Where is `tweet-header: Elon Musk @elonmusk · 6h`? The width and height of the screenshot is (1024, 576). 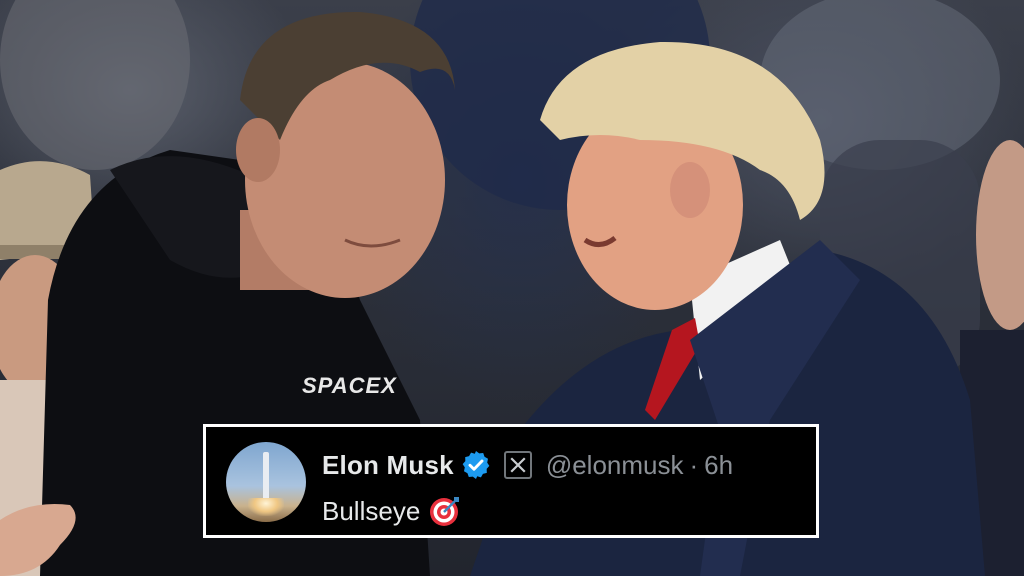 tweet-header: Elon Musk @elonmusk · 6h is located at coordinates (527, 465).